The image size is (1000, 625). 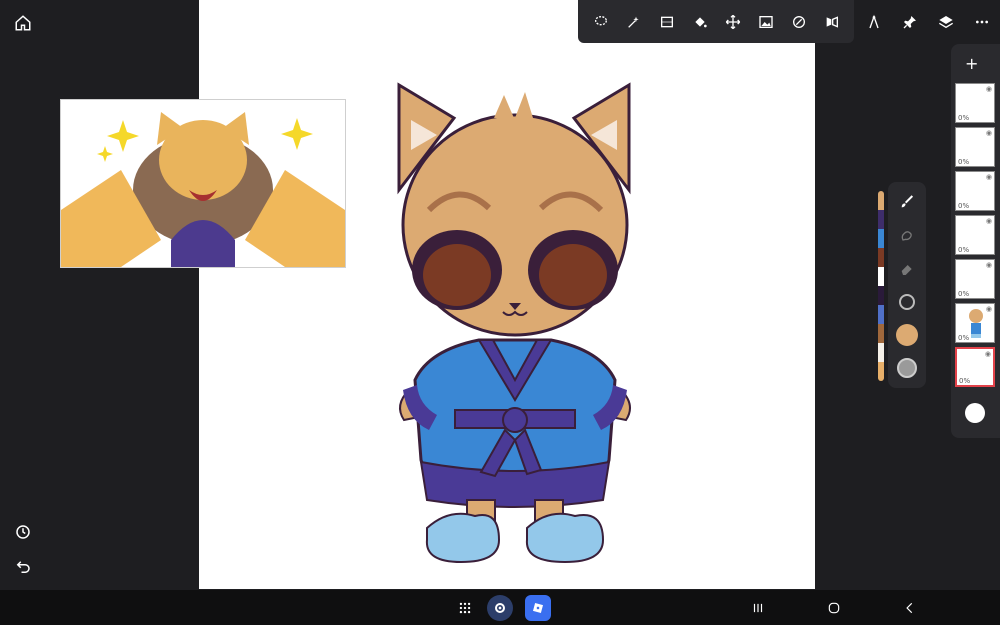 What do you see at coordinates (23, 295) in the screenshot?
I see `left-rail` at bounding box center [23, 295].